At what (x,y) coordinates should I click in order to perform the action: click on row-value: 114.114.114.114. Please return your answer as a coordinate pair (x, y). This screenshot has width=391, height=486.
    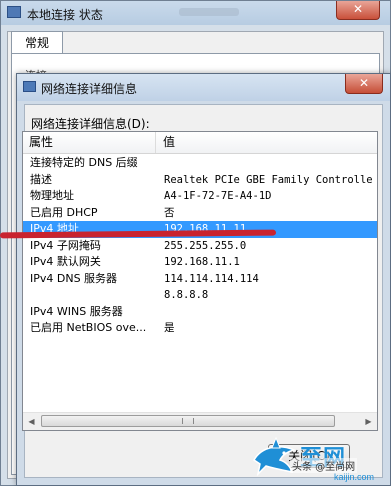
    Looking at the image, I should click on (211, 278).